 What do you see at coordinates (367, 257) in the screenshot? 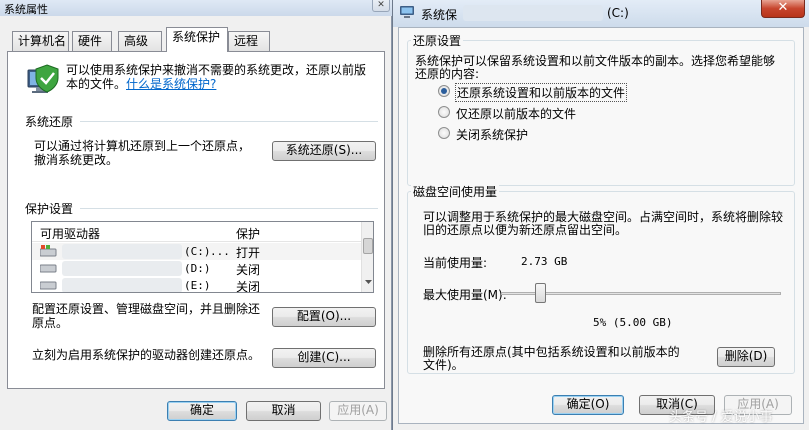
I see `list-scrollbar` at bounding box center [367, 257].